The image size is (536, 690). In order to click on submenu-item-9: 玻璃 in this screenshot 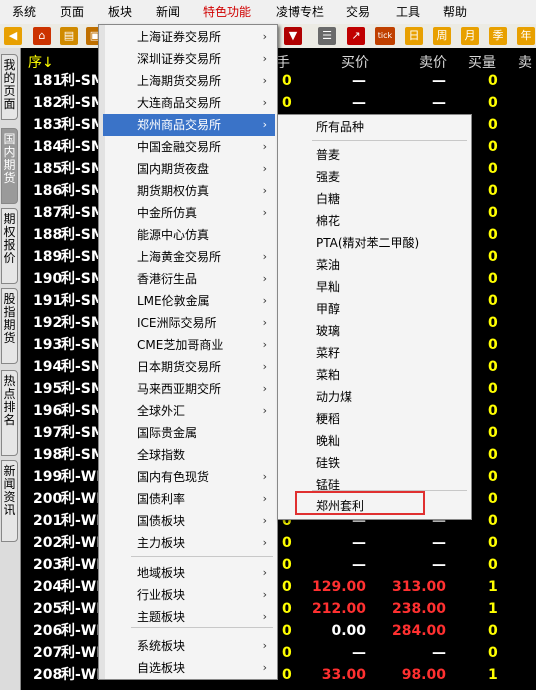, I will do `click(374, 331)`.